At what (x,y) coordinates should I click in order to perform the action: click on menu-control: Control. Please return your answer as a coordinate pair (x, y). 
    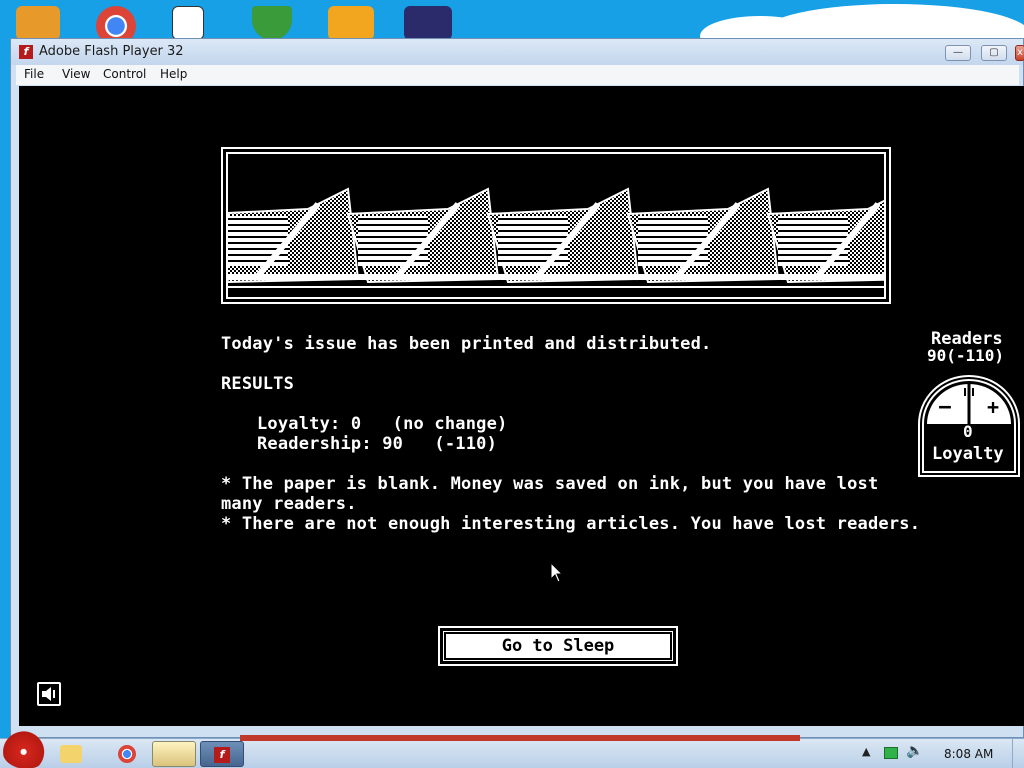
    Looking at the image, I should click on (124, 74).